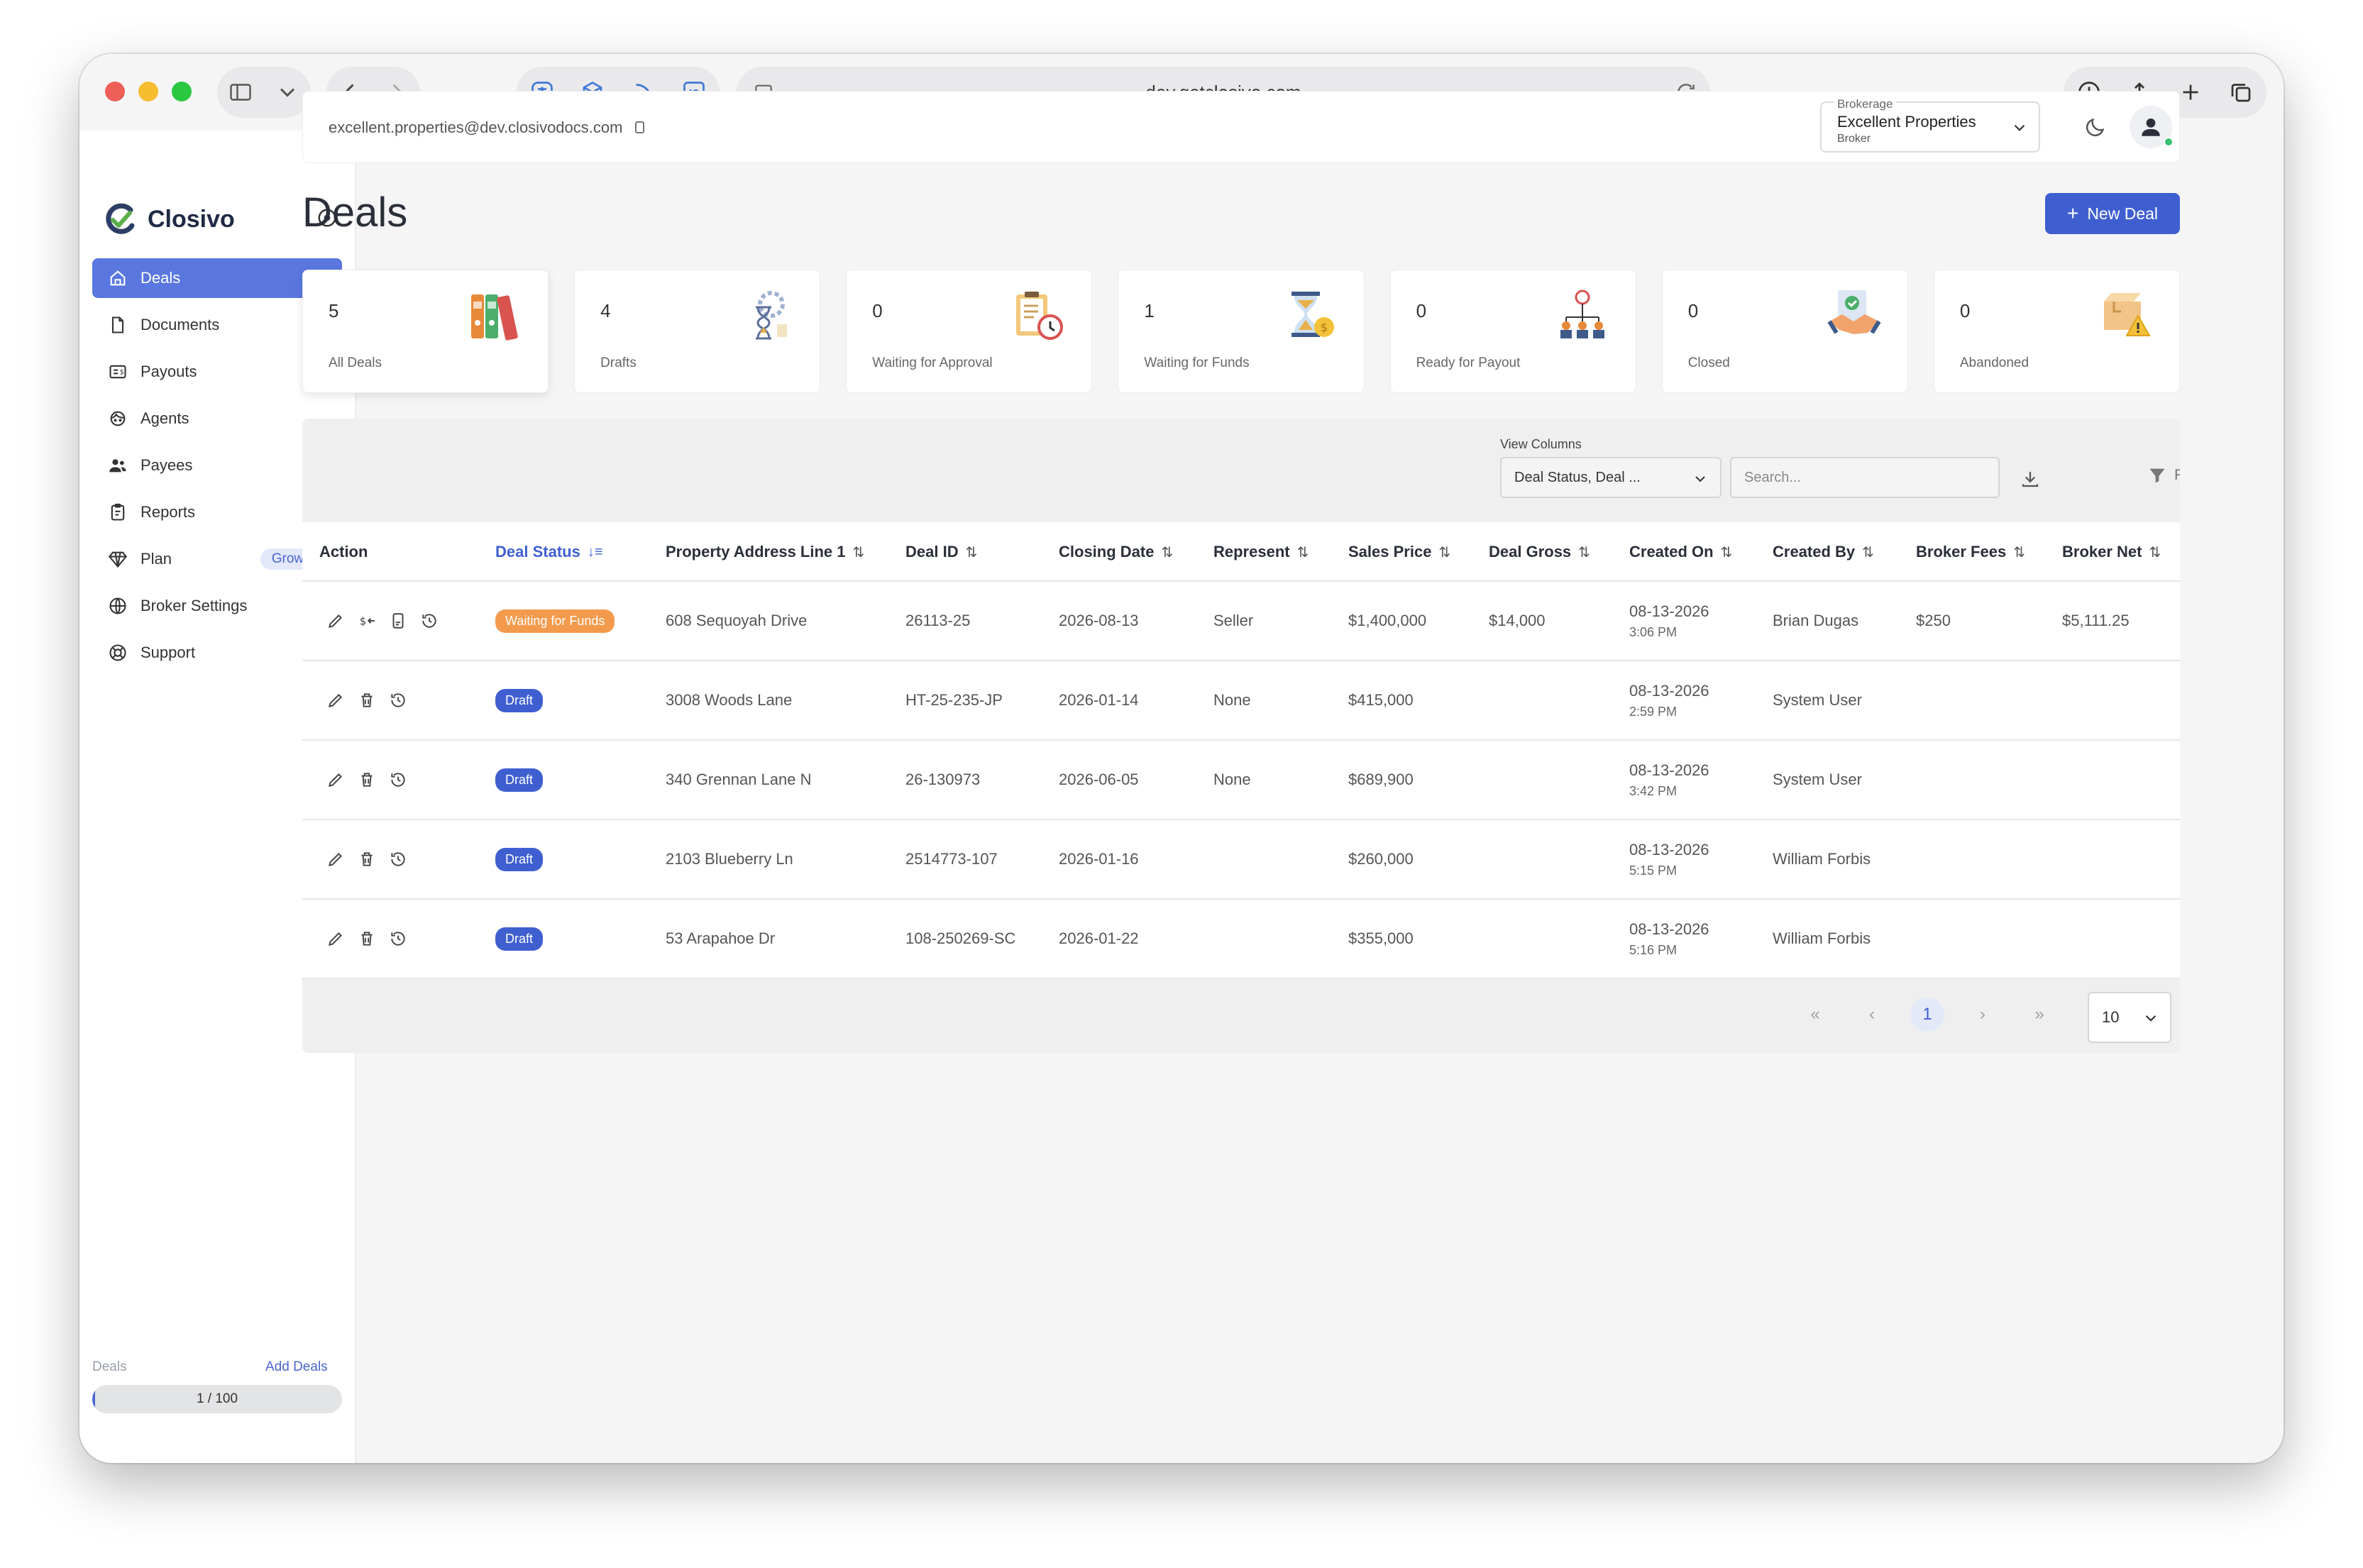 This screenshot has height=1568, width=2363. What do you see at coordinates (1983, 1015) in the screenshot?
I see `next-page-button: ›` at bounding box center [1983, 1015].